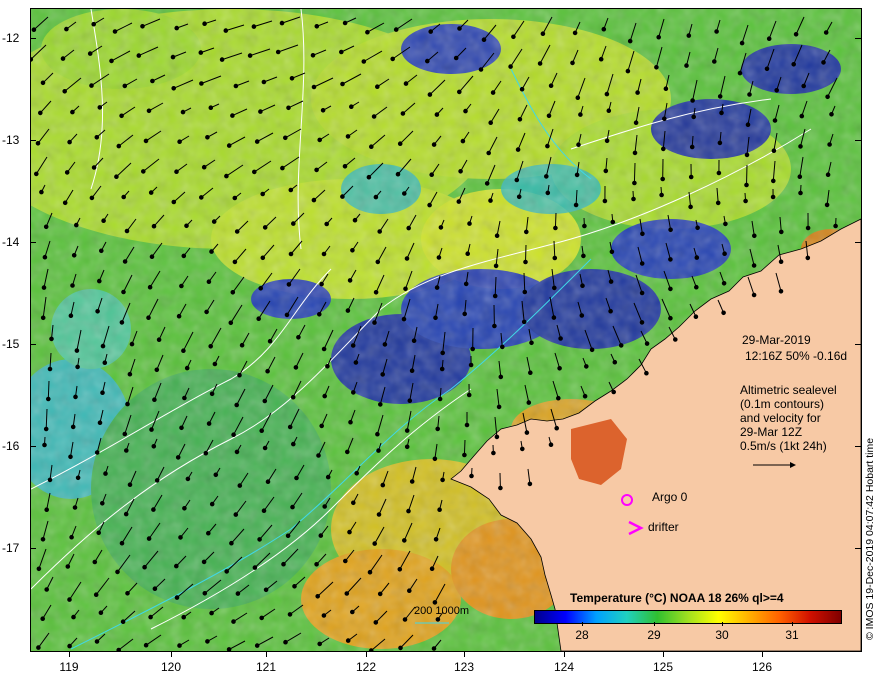 Image resolution: width=880 pixels, height=680 pixels. What do you see at coordinates (663, 527) in the screenshot?
I see `drifter-label: drifter` at bounding box center [663, 527].